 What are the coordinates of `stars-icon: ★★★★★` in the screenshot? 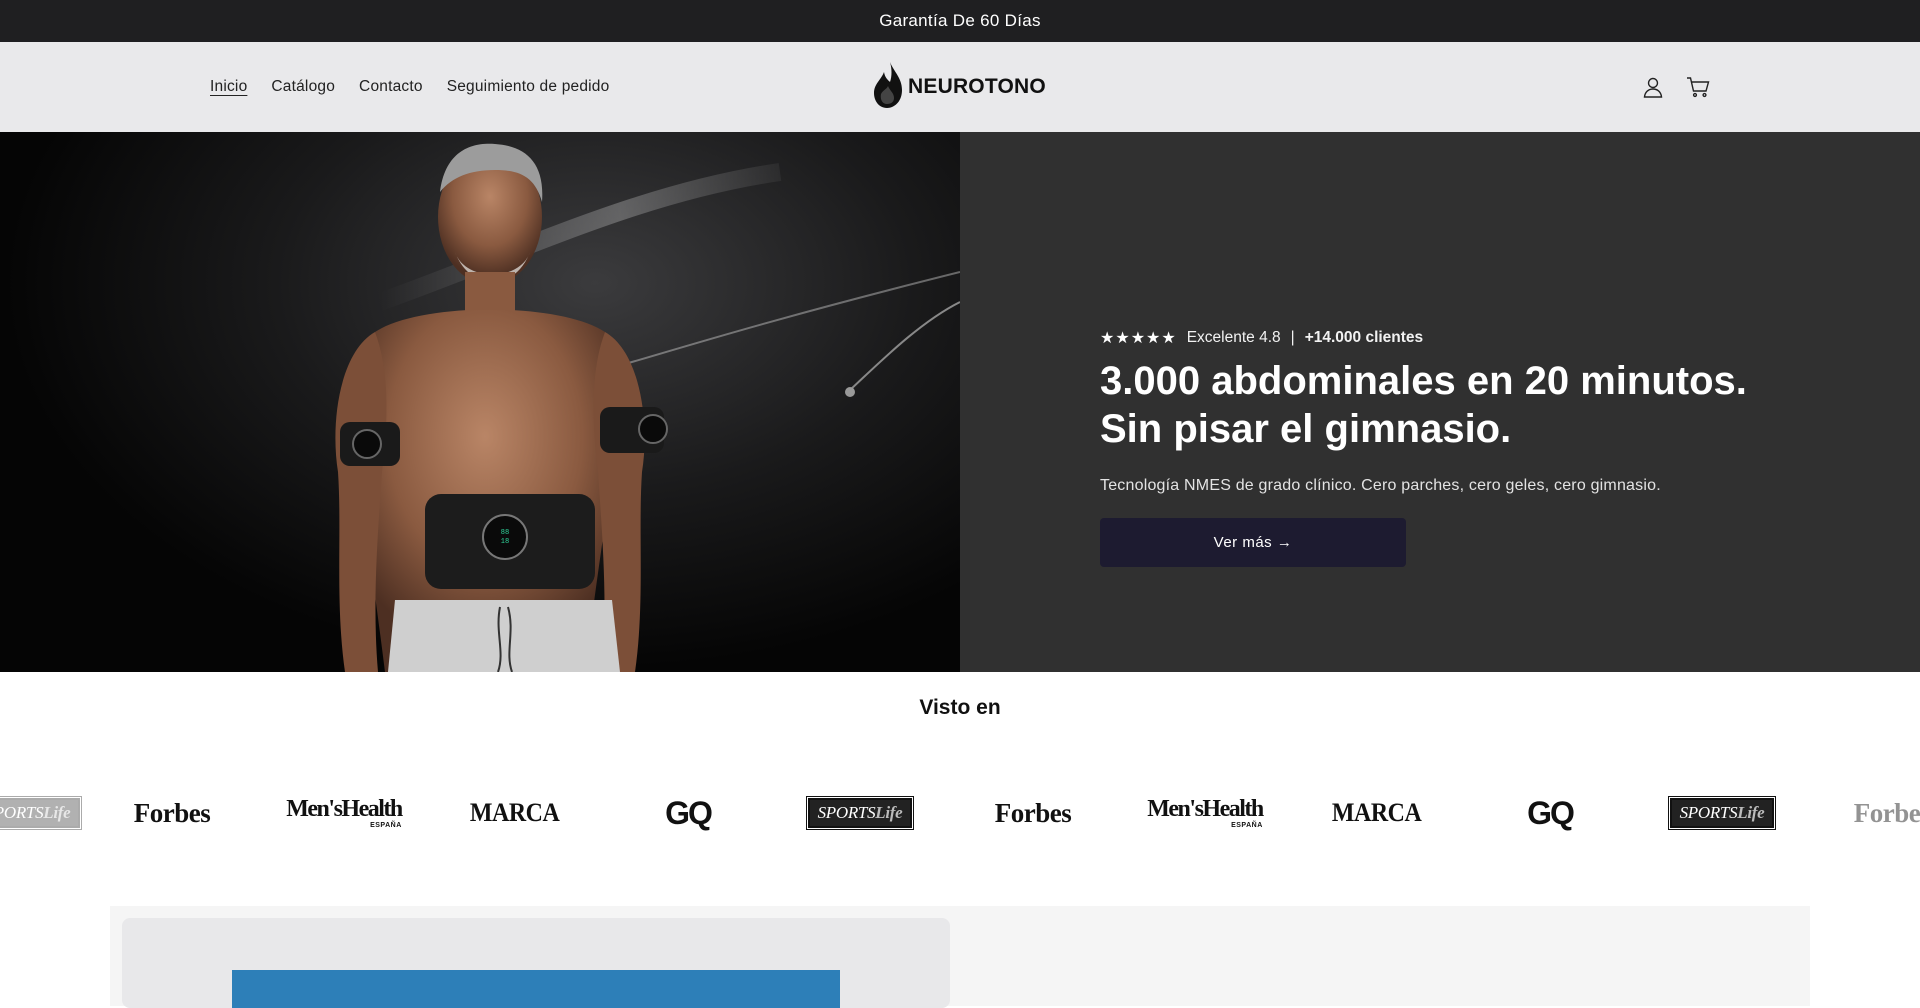 It's located at (1138, 338).